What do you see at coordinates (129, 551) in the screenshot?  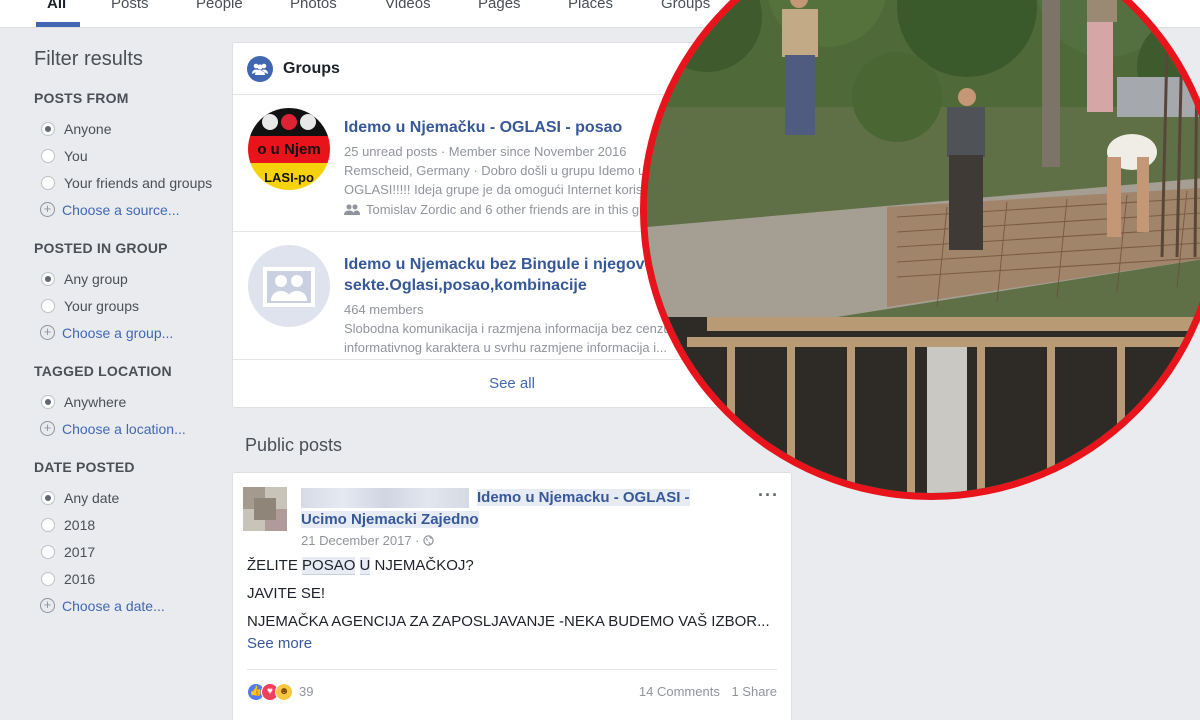 I see `filter-option: 2017` at bounding box center [129, 551].